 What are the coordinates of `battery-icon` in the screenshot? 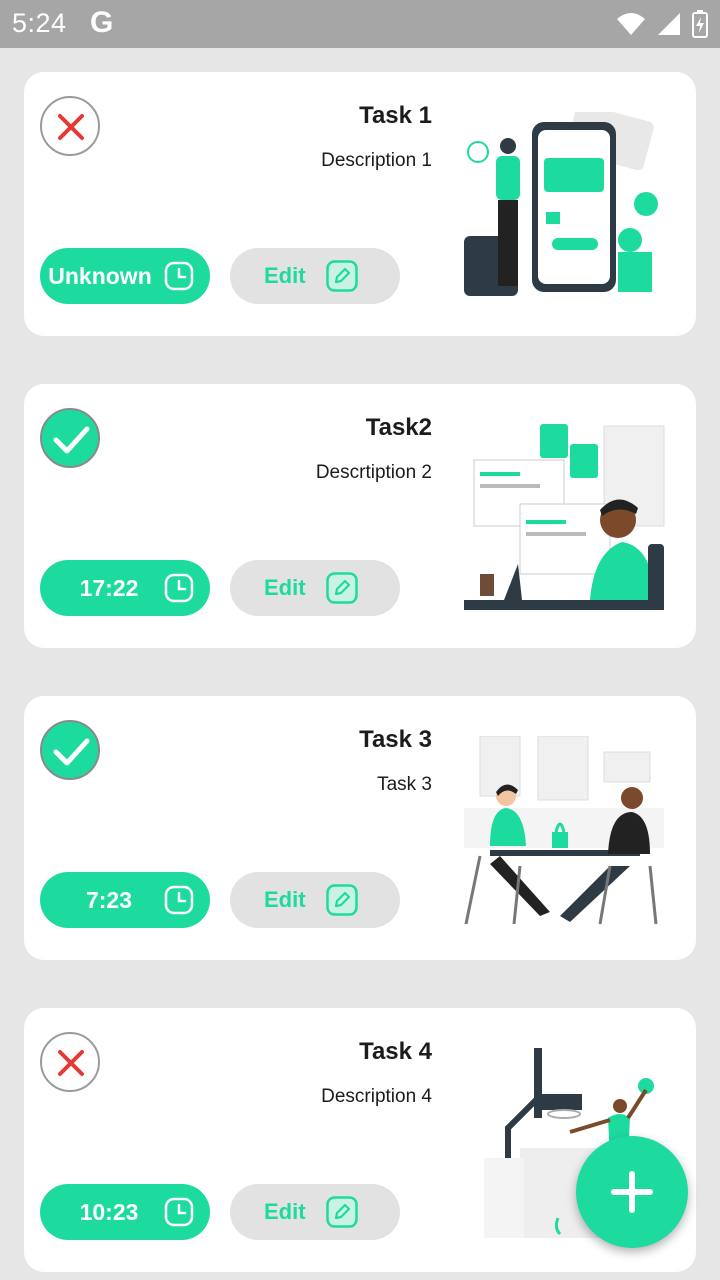 It's located at (700, 24).